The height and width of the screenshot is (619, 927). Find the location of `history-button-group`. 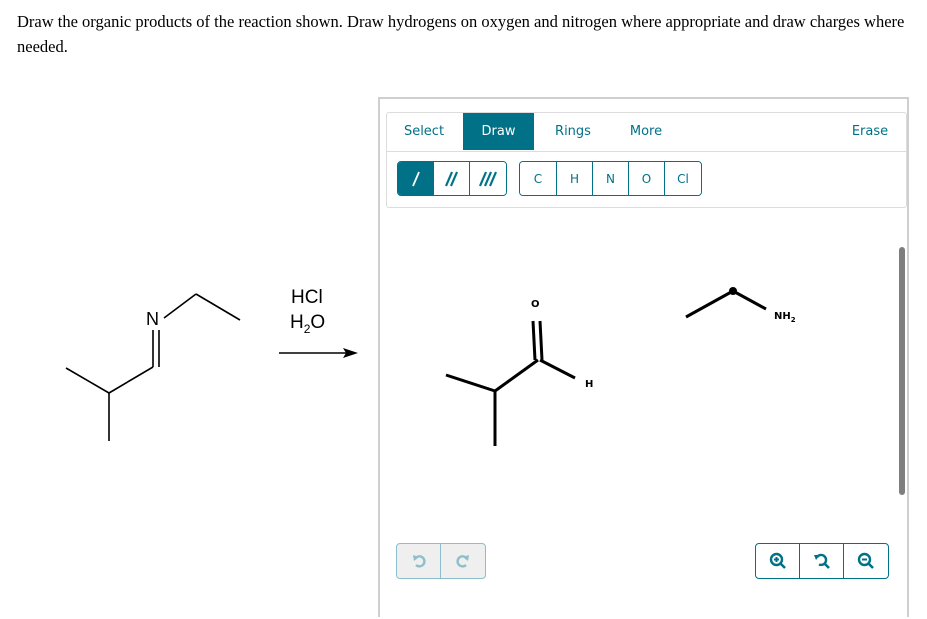

history-button-group is located at coordinates (441, 561).